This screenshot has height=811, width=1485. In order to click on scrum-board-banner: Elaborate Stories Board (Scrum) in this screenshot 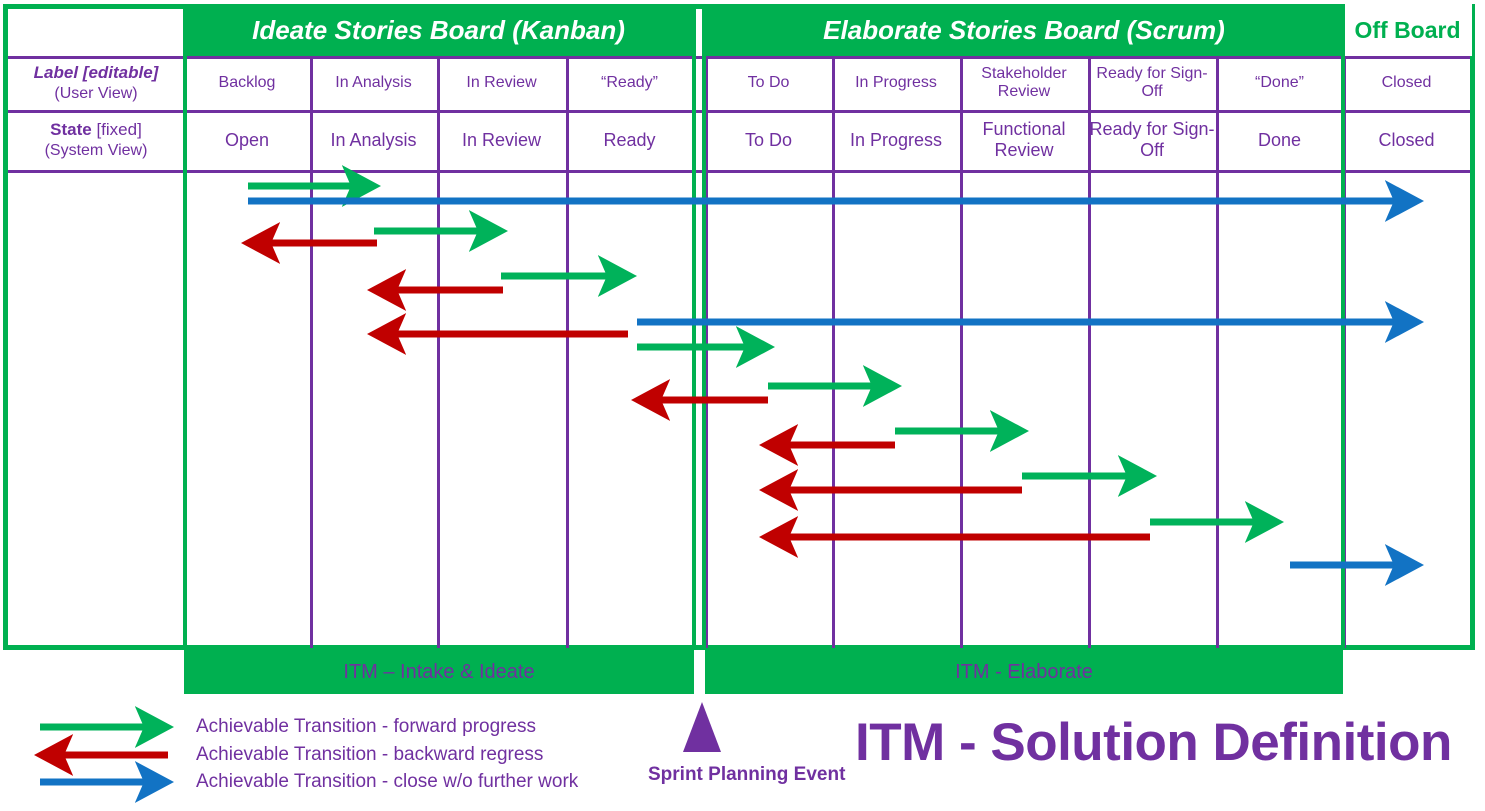, I will do `click(1024, 30)`.